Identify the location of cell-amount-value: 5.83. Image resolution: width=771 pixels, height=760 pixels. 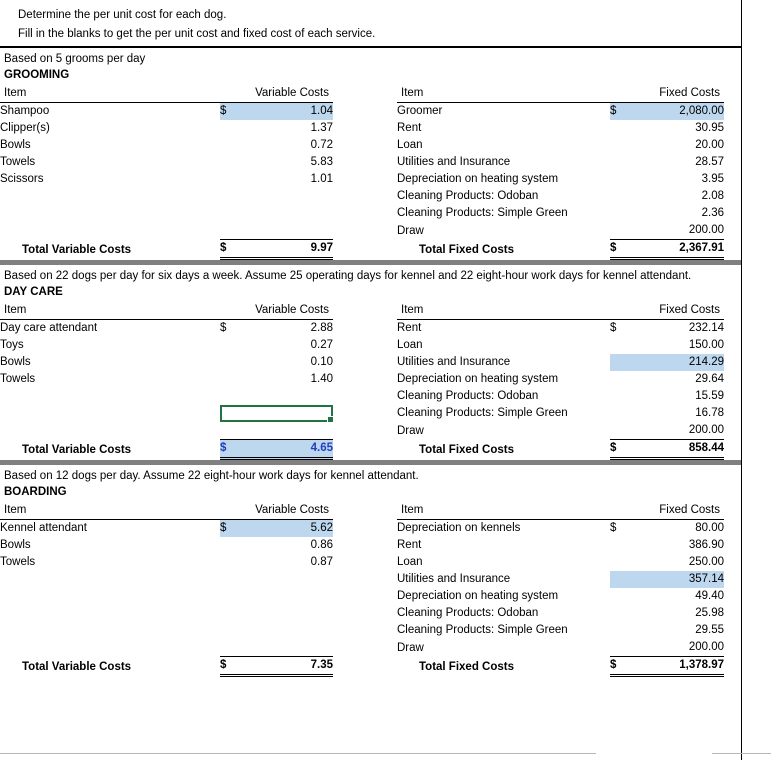
(289, 162).